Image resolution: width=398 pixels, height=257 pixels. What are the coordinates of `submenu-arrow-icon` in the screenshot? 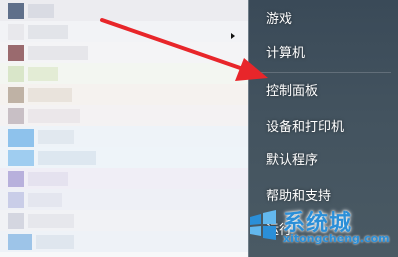 It's located at (233, 36).